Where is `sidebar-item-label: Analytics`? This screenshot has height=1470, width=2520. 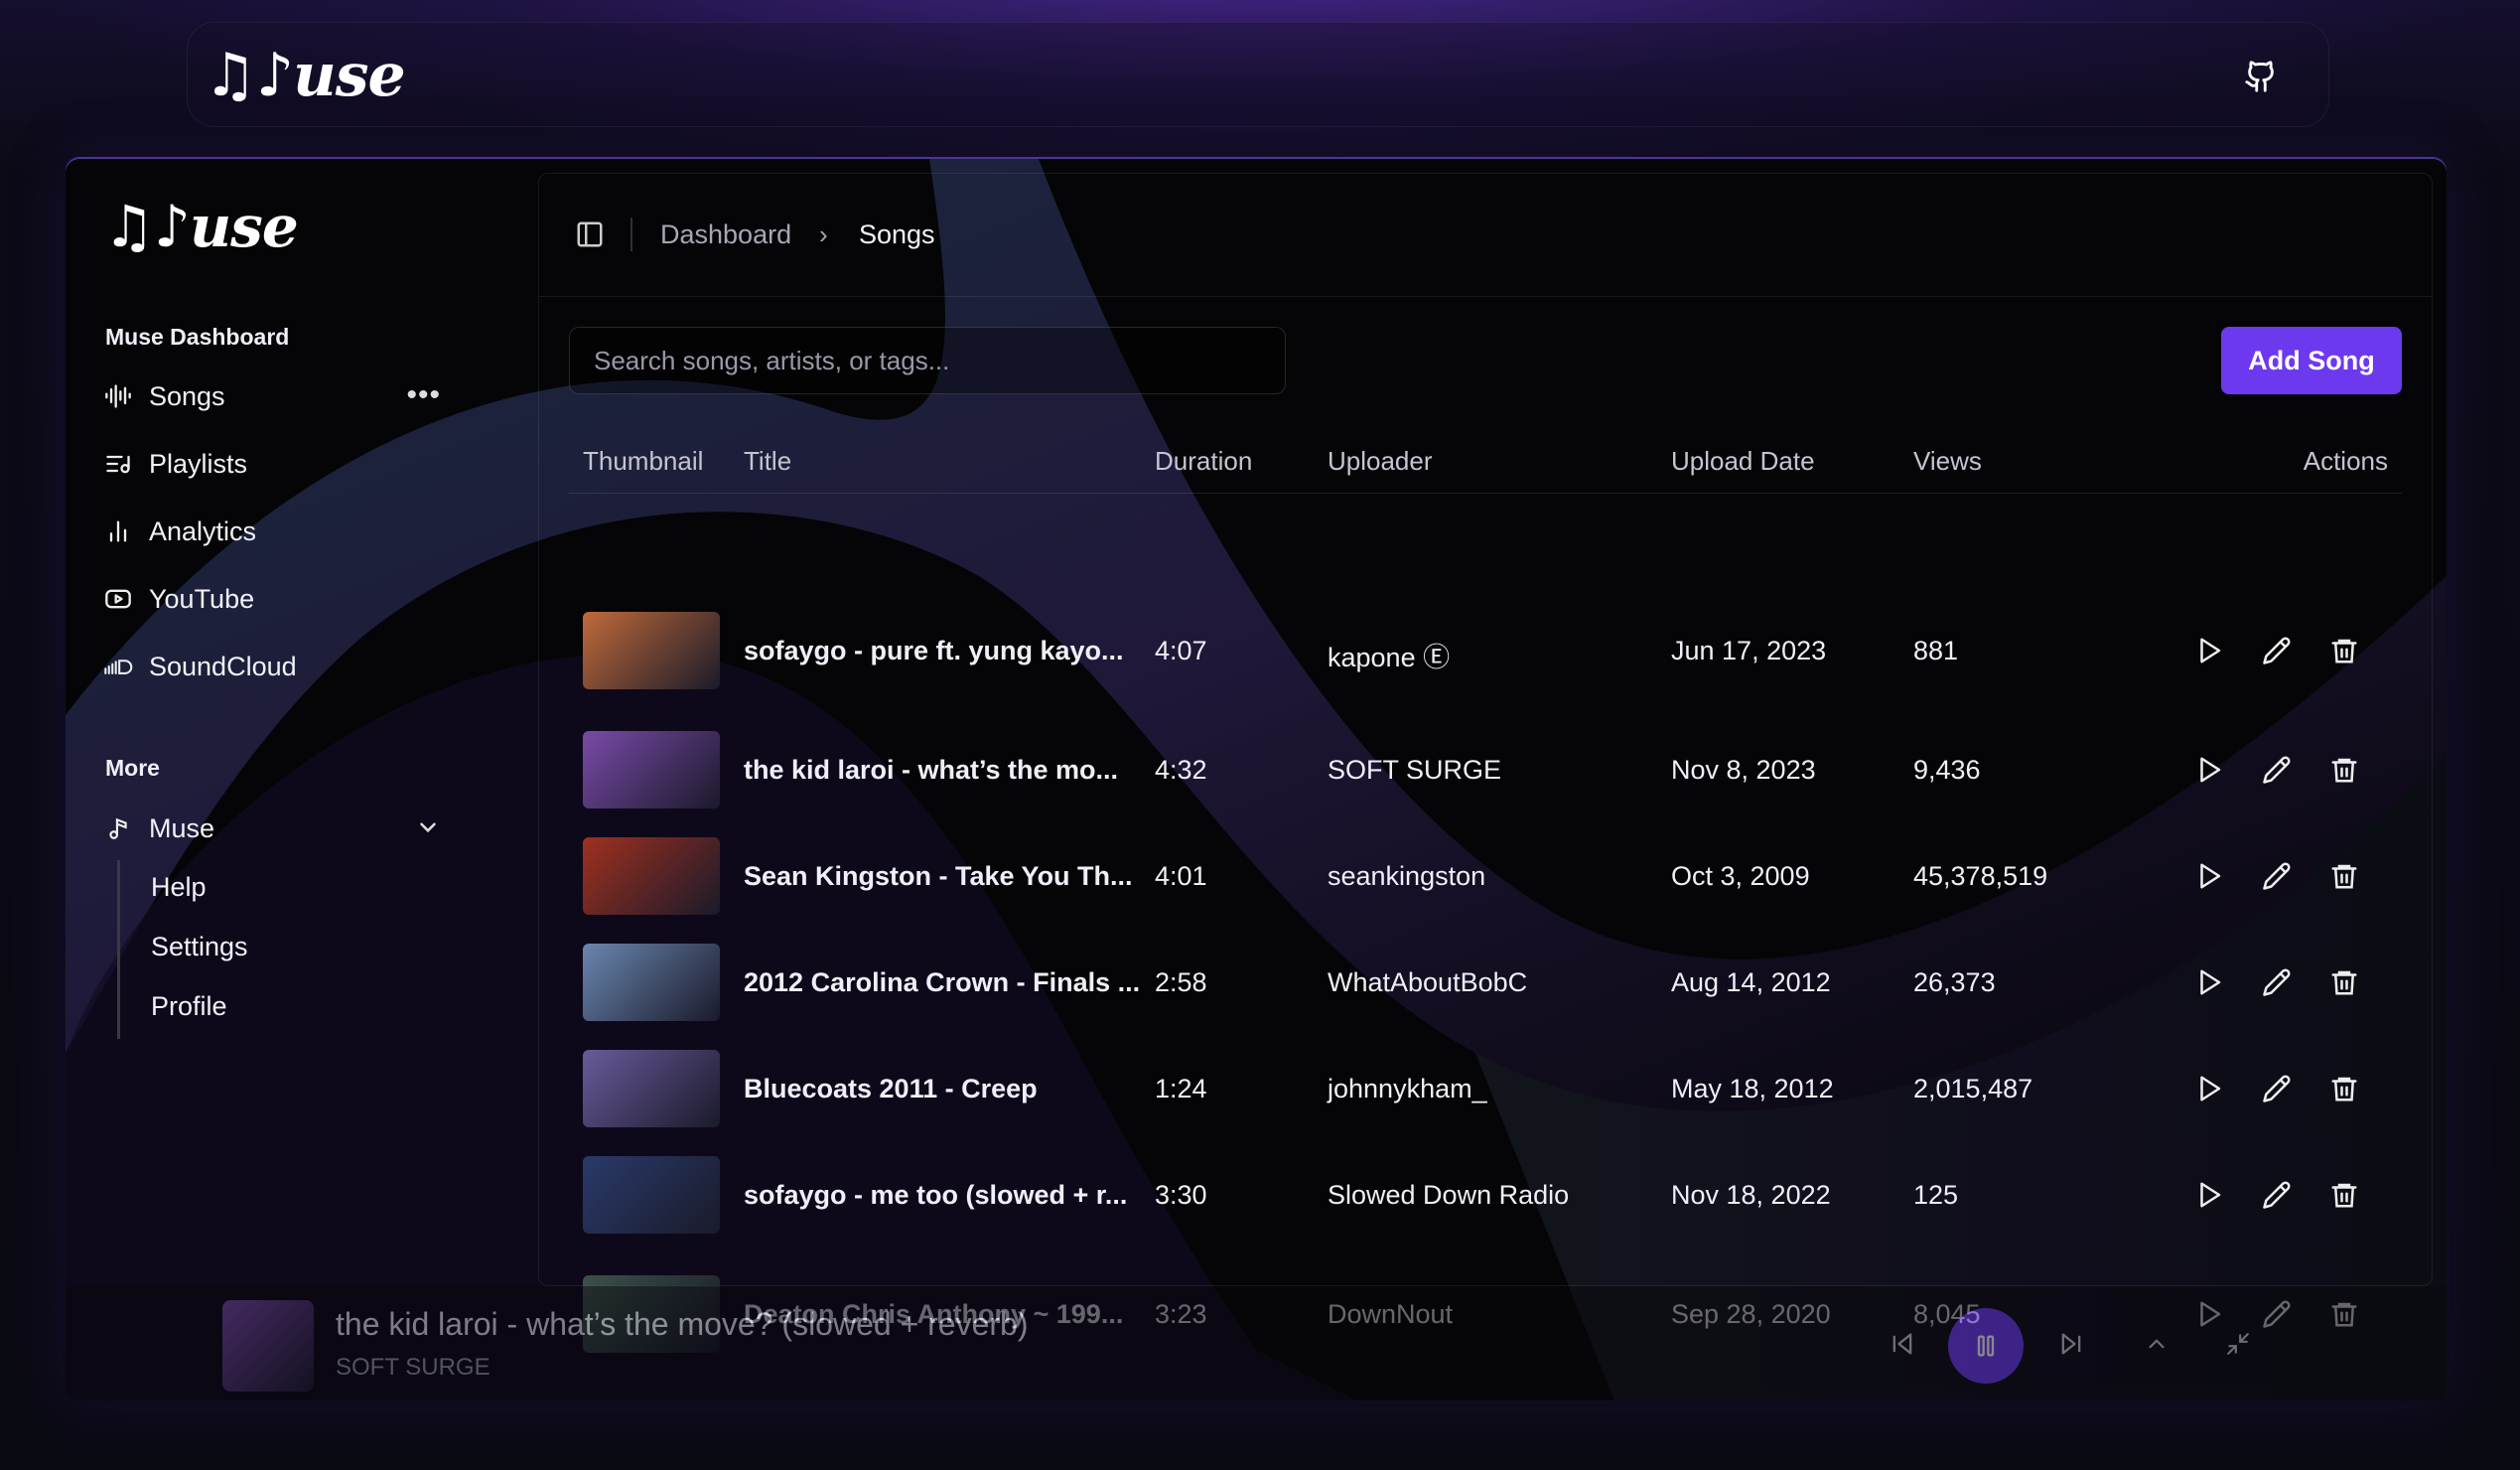
sidebar-item-label: Analytics is located at coordinates (203, 530).